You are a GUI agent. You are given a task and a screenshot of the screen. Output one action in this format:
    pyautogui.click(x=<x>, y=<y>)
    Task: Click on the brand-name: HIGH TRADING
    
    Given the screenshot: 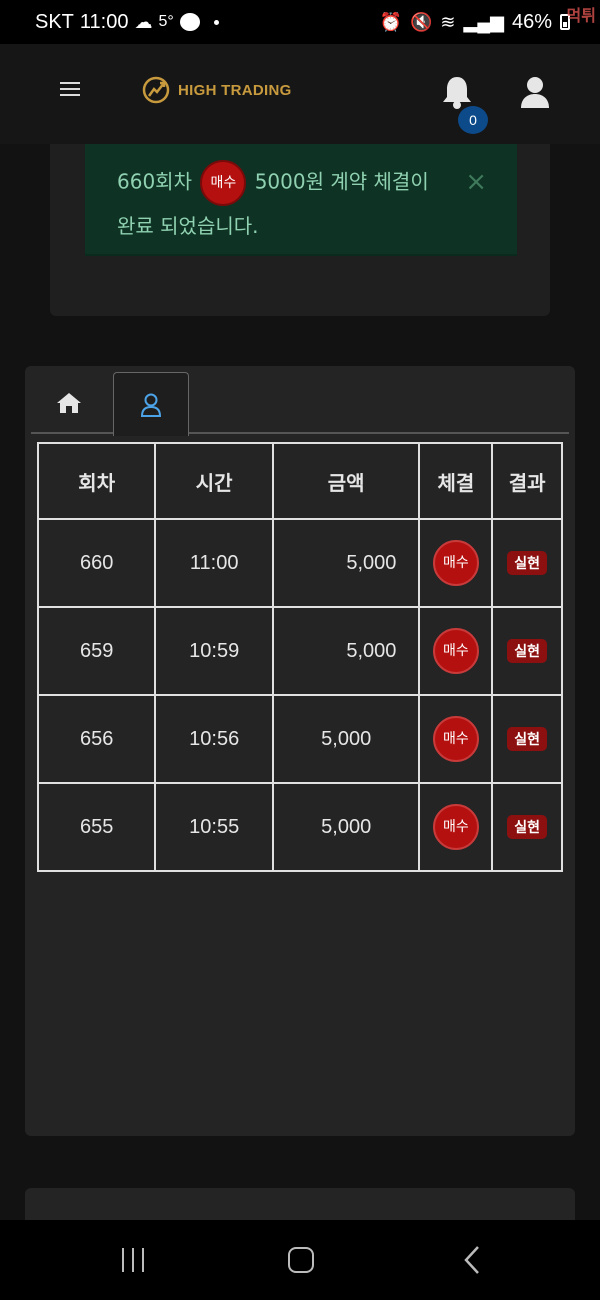 What is the action you would take?
    pyautogui.click(x=235, y=90)
    